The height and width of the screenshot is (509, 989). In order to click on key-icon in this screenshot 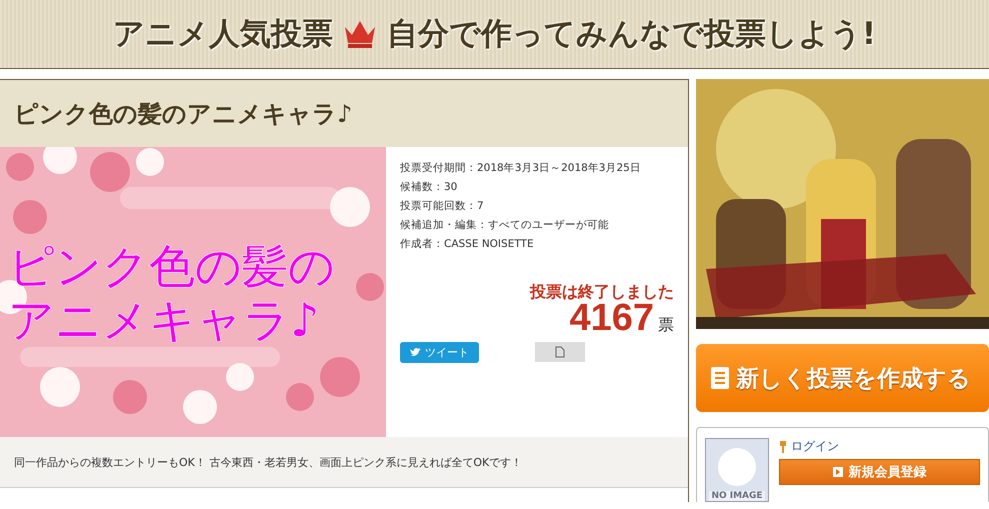, I will do `click(783, 446)`.